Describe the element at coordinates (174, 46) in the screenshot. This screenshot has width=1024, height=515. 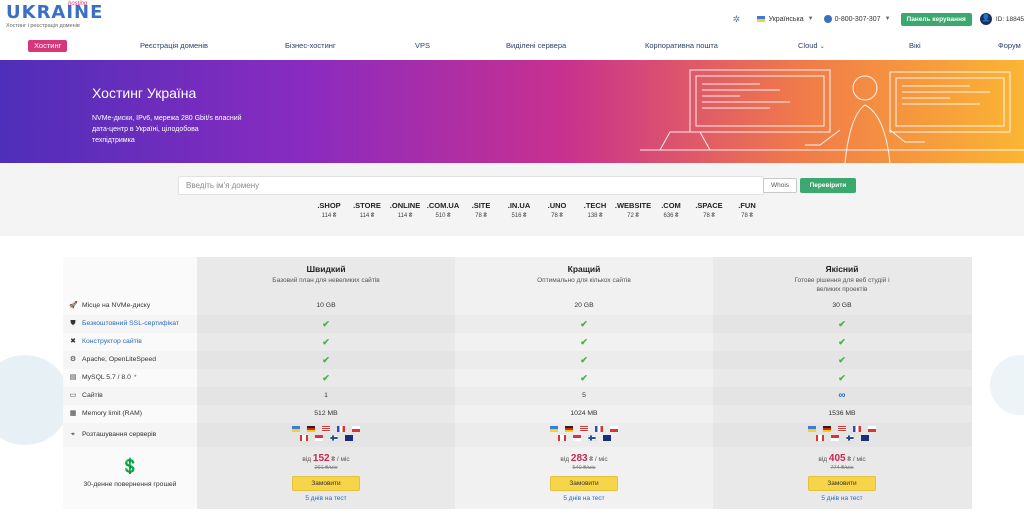
I see `nav-item-domains: Реєстрація доменів` at that location.